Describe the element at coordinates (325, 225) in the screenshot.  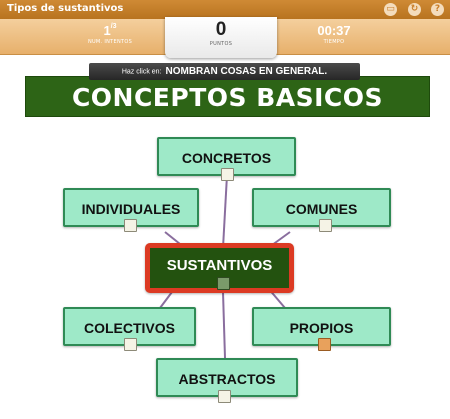
I see `checkbox-comunes` at that location.